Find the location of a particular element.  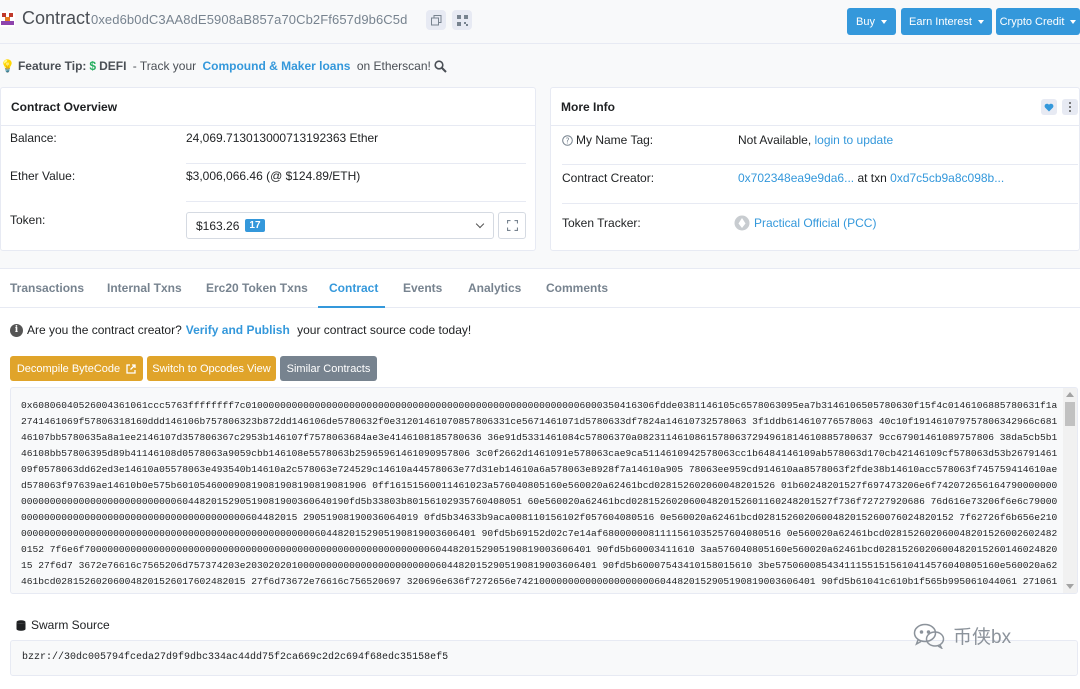

buy-button: Buy is located at coordinates (871, 21).